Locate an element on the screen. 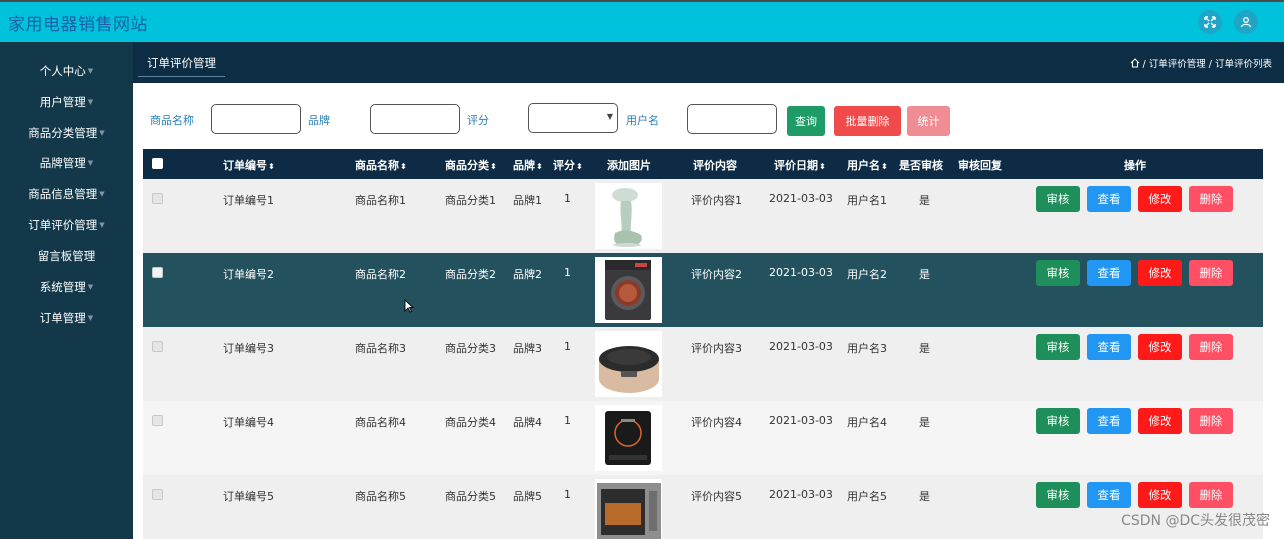  brand-cell: 品牌2 is located at coordinates (527, 274).